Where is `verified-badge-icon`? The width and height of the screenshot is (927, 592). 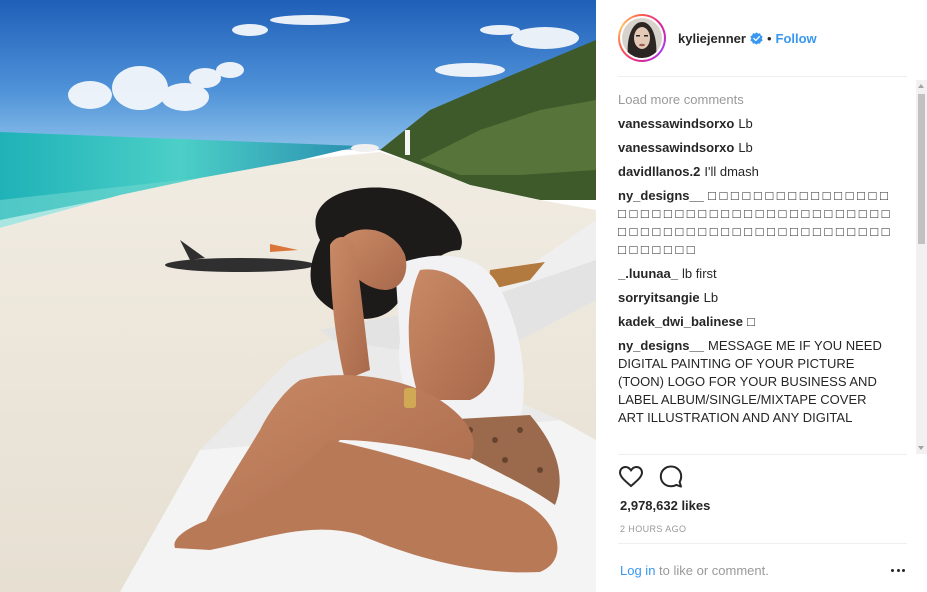
verified-badge-icon is located at coordinates (756, 38).